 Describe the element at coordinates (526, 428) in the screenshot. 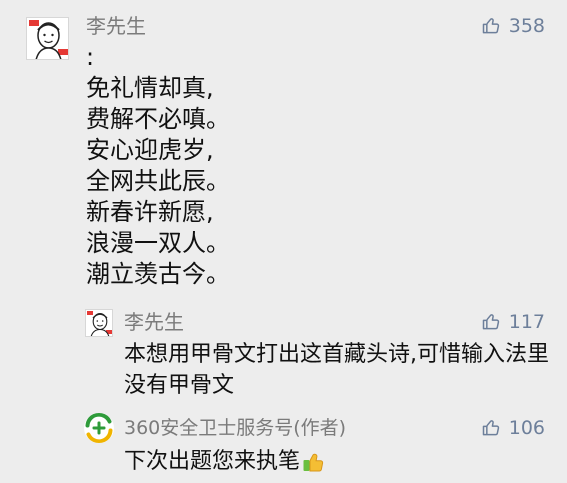

I see `like-count: 106` at that location.